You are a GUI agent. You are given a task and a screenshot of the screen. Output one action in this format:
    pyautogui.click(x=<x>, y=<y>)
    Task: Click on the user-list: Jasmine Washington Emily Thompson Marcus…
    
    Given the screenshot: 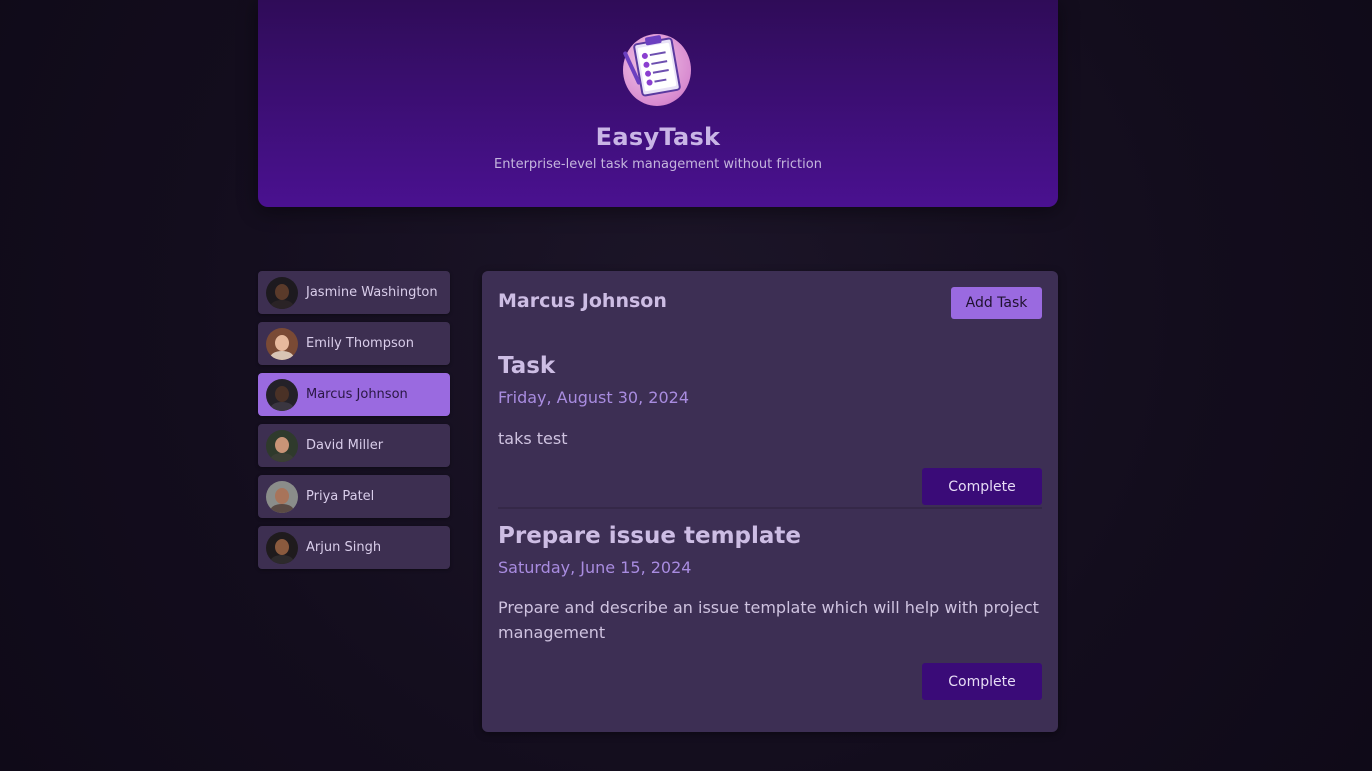 What is the action you would take?
    pyautogui.click(x=354, y=424)
    